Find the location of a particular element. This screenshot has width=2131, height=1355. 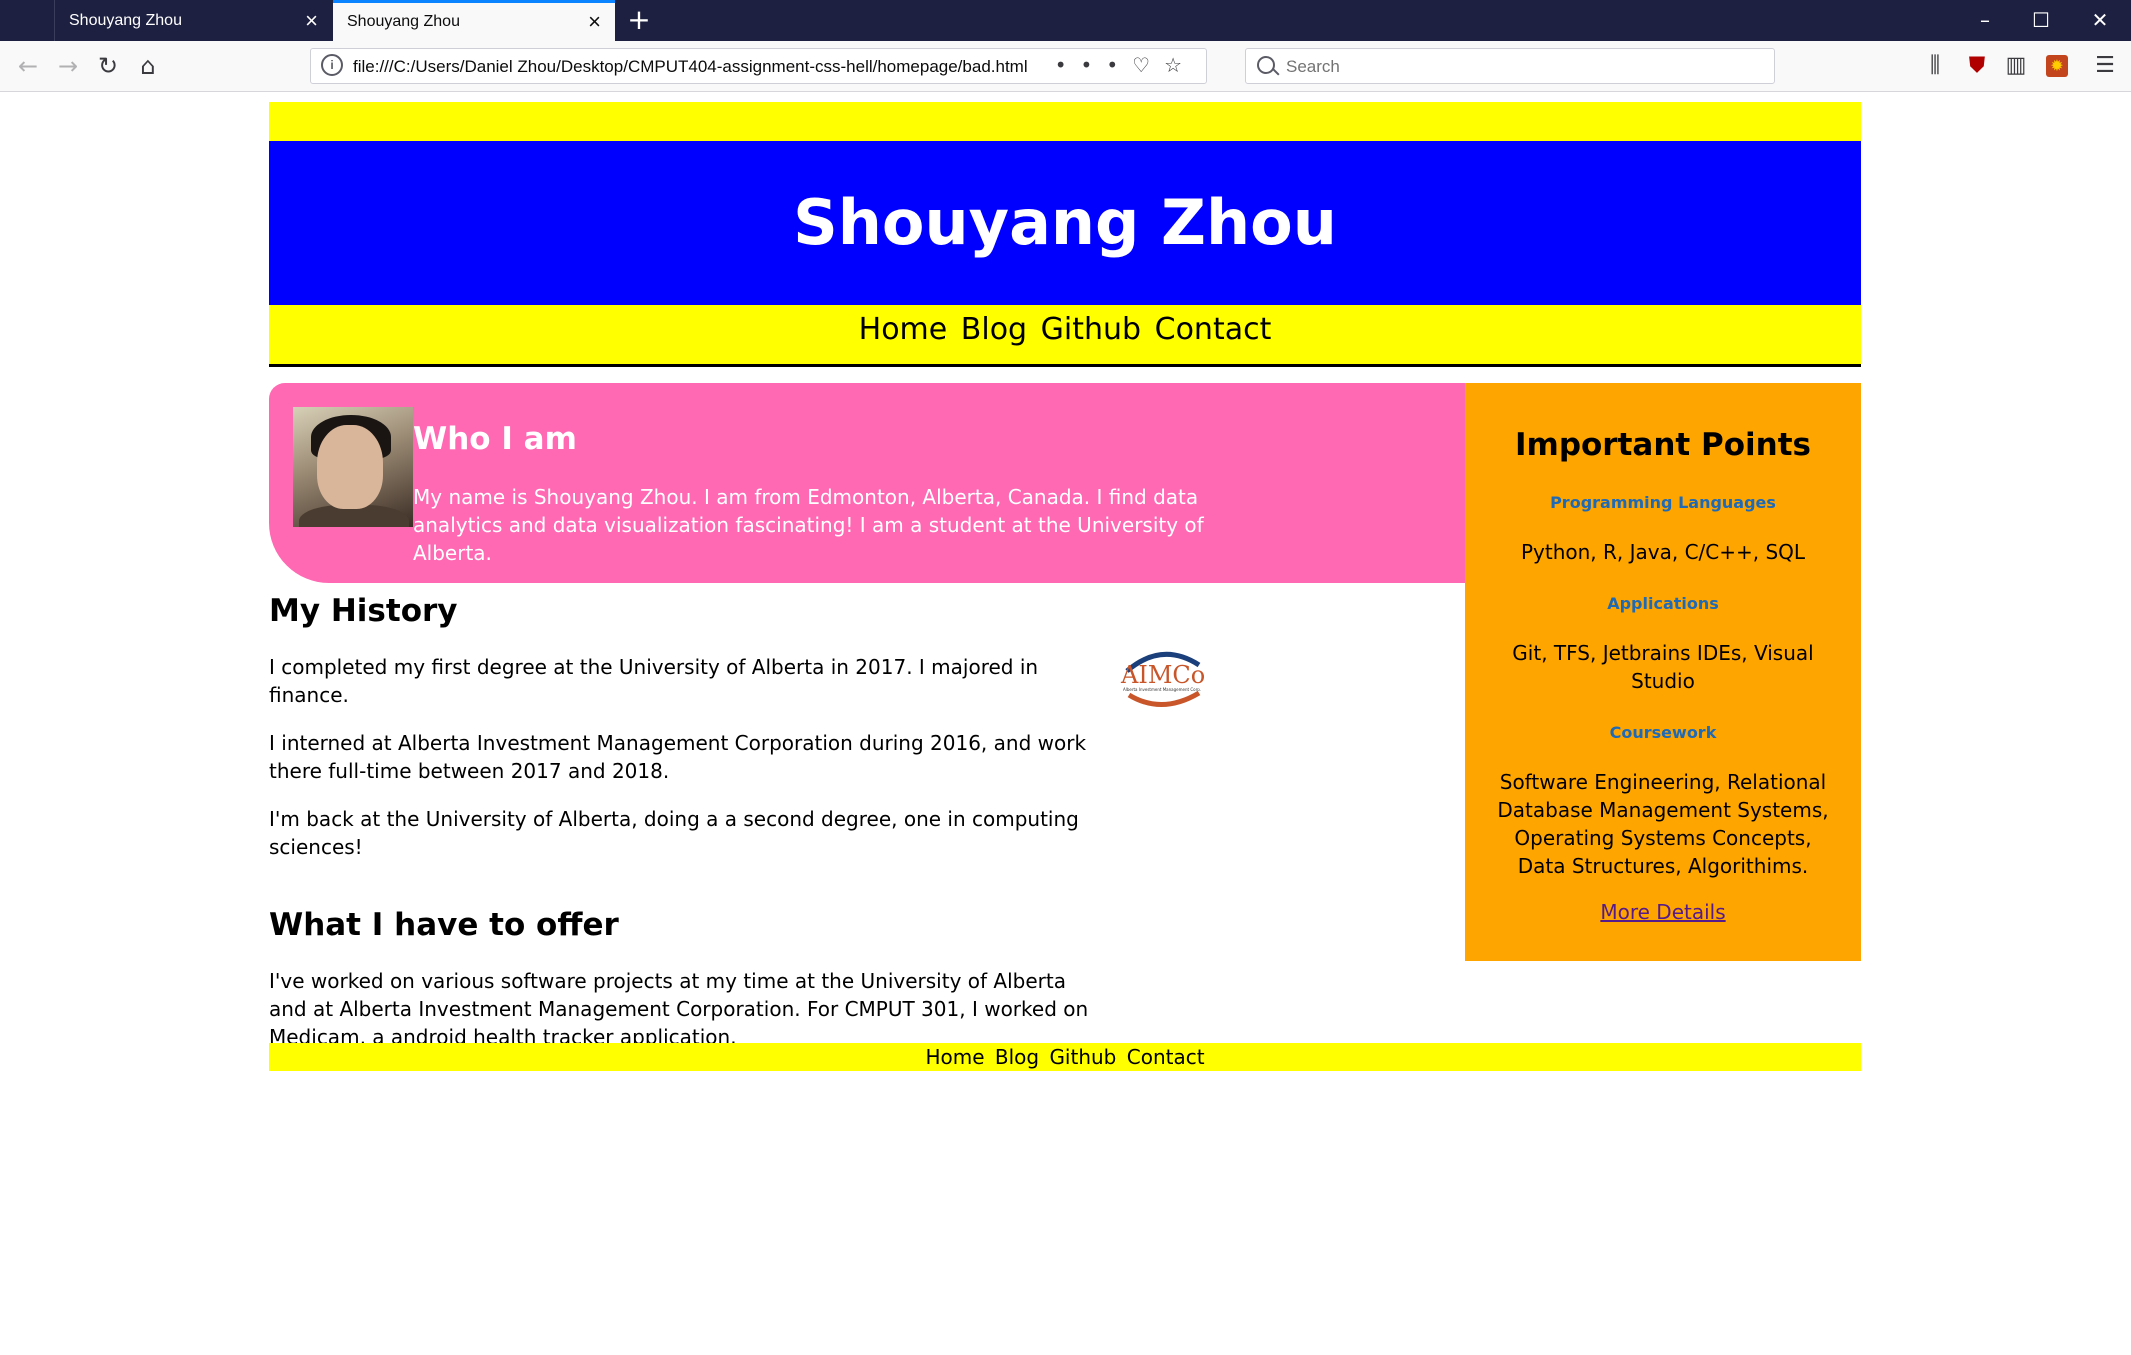

about-title: Who I am is located at coordinates (495, 439).